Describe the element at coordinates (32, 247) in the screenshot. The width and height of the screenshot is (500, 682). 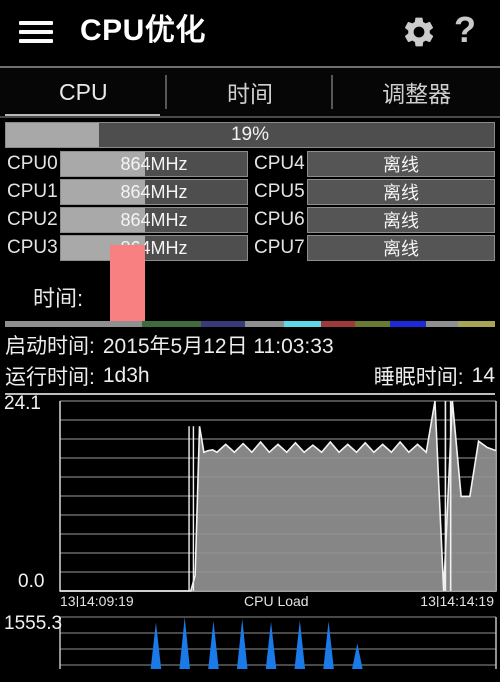
I see `cpu-core-label: CPU3` at that location.